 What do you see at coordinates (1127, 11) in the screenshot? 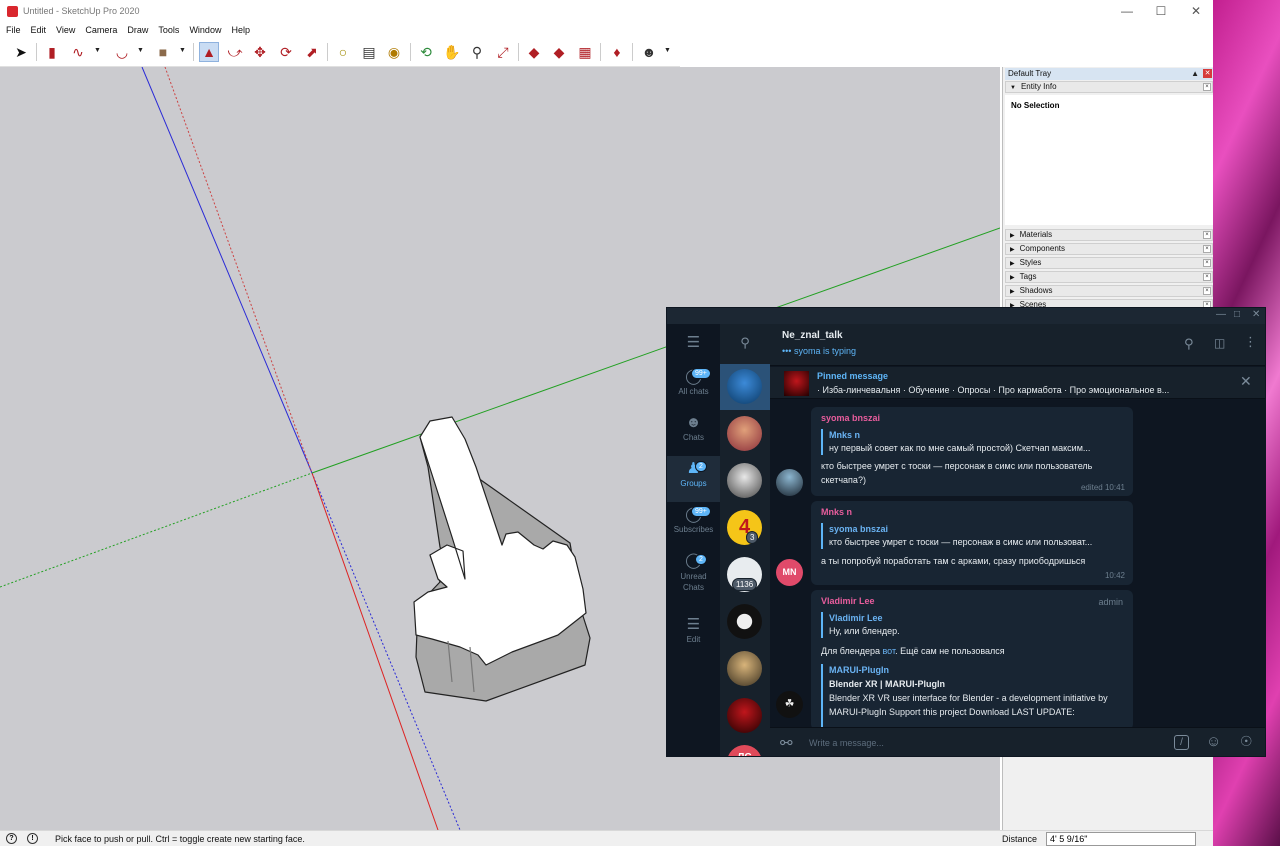
I see `minimize-icon: —` at bounding box center [1127, 11].